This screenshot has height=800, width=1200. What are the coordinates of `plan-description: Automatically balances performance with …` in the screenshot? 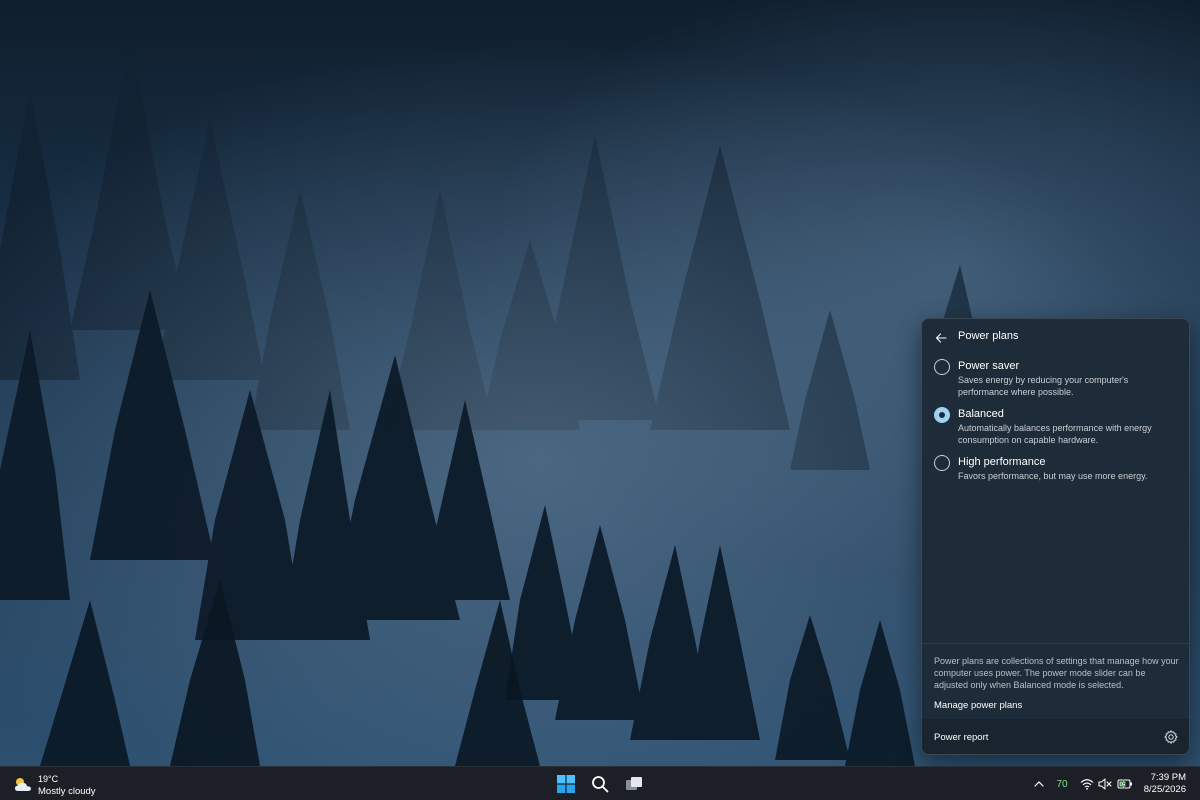 It's located at (1055, 434).